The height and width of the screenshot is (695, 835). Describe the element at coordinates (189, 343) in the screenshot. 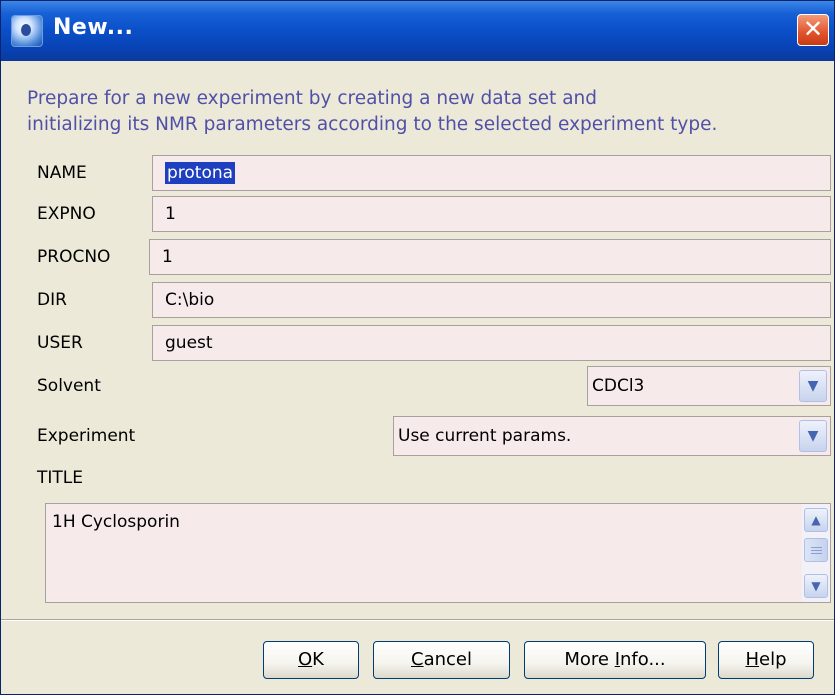

I see `user-value: guest` at that location.